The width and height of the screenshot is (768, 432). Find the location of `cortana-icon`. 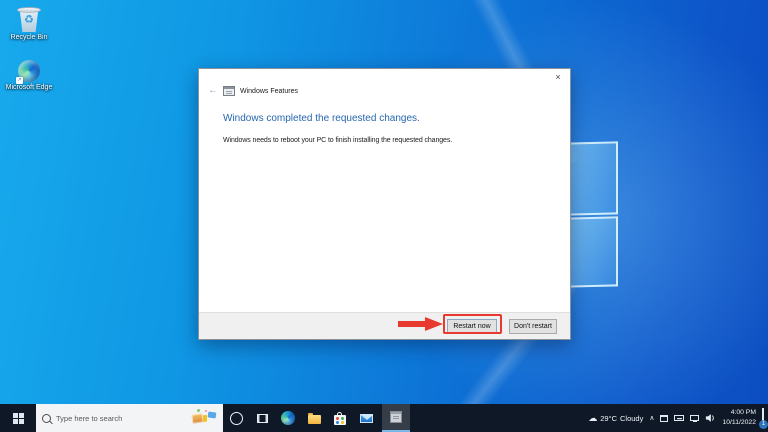

cortana-icon is located at coordinates (236, 418).